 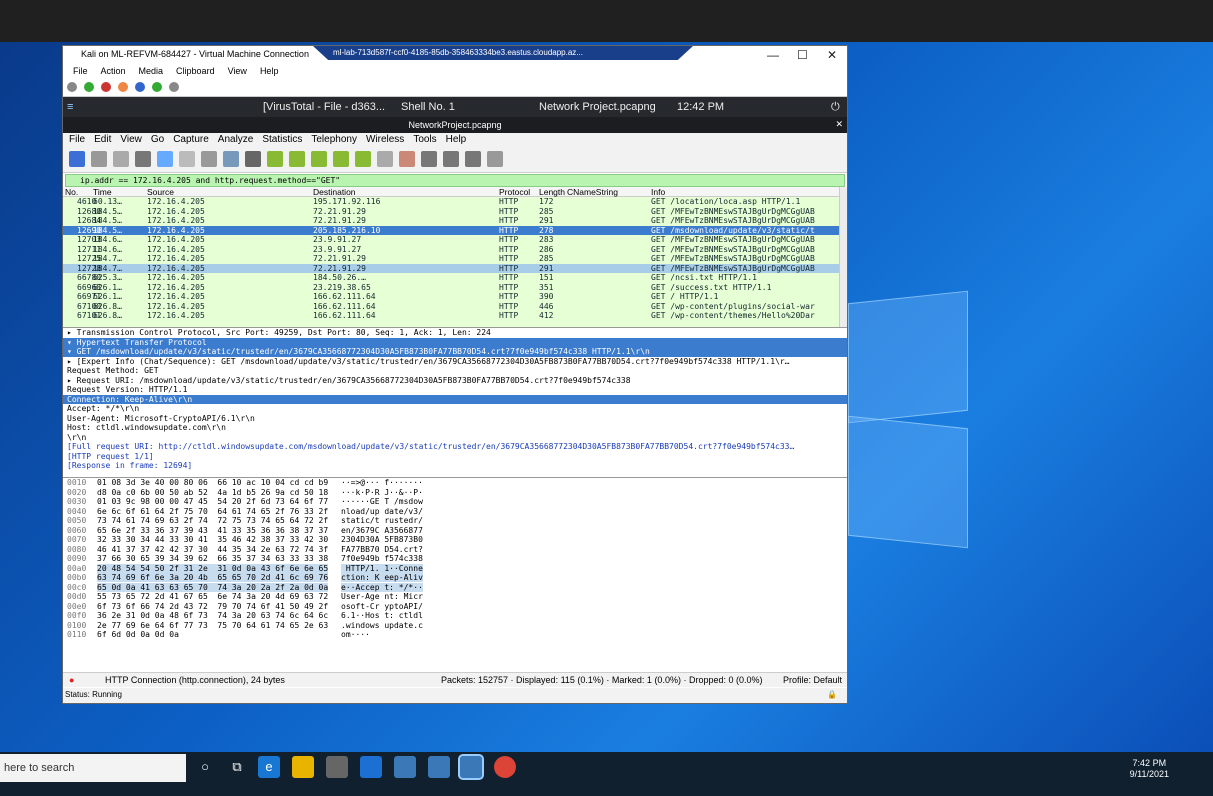 I want to click on power-icon: ⏻, so click(x=835, y=107).